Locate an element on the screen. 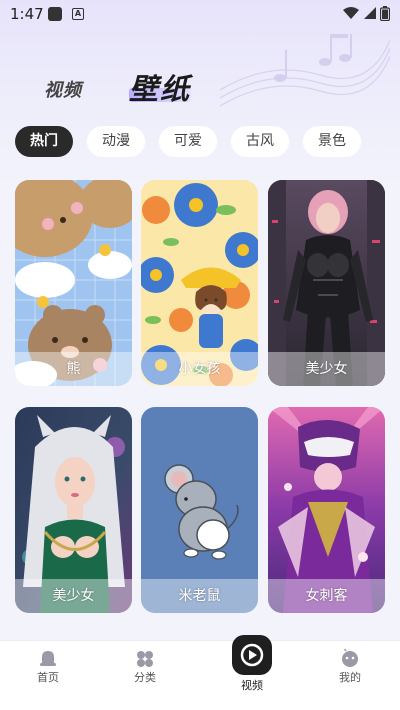 The image size is (400, 710). app-notification-icon is located at coordinates (55, 14).